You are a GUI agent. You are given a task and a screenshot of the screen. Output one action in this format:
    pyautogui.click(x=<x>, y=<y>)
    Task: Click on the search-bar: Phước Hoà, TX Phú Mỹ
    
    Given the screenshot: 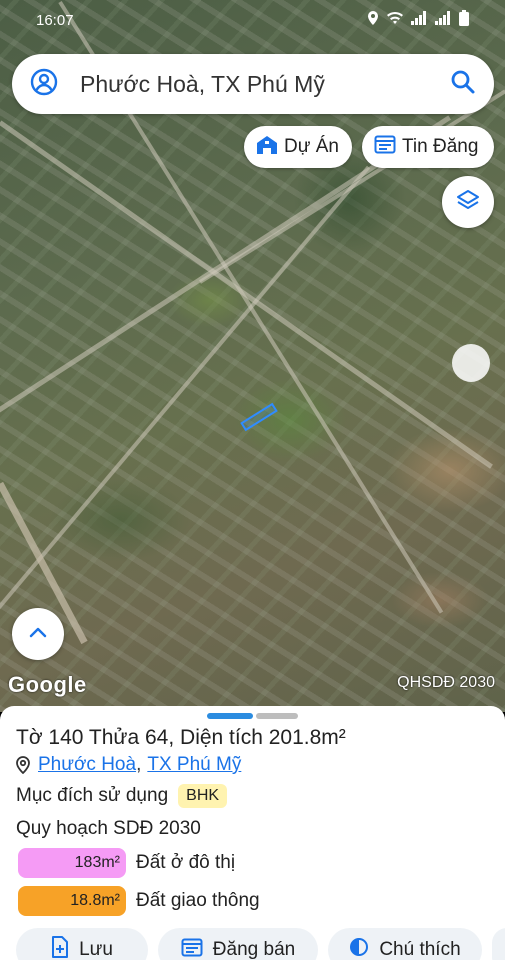 What is the action you would take?
    pyautogui.click(x=253, y=84)
    